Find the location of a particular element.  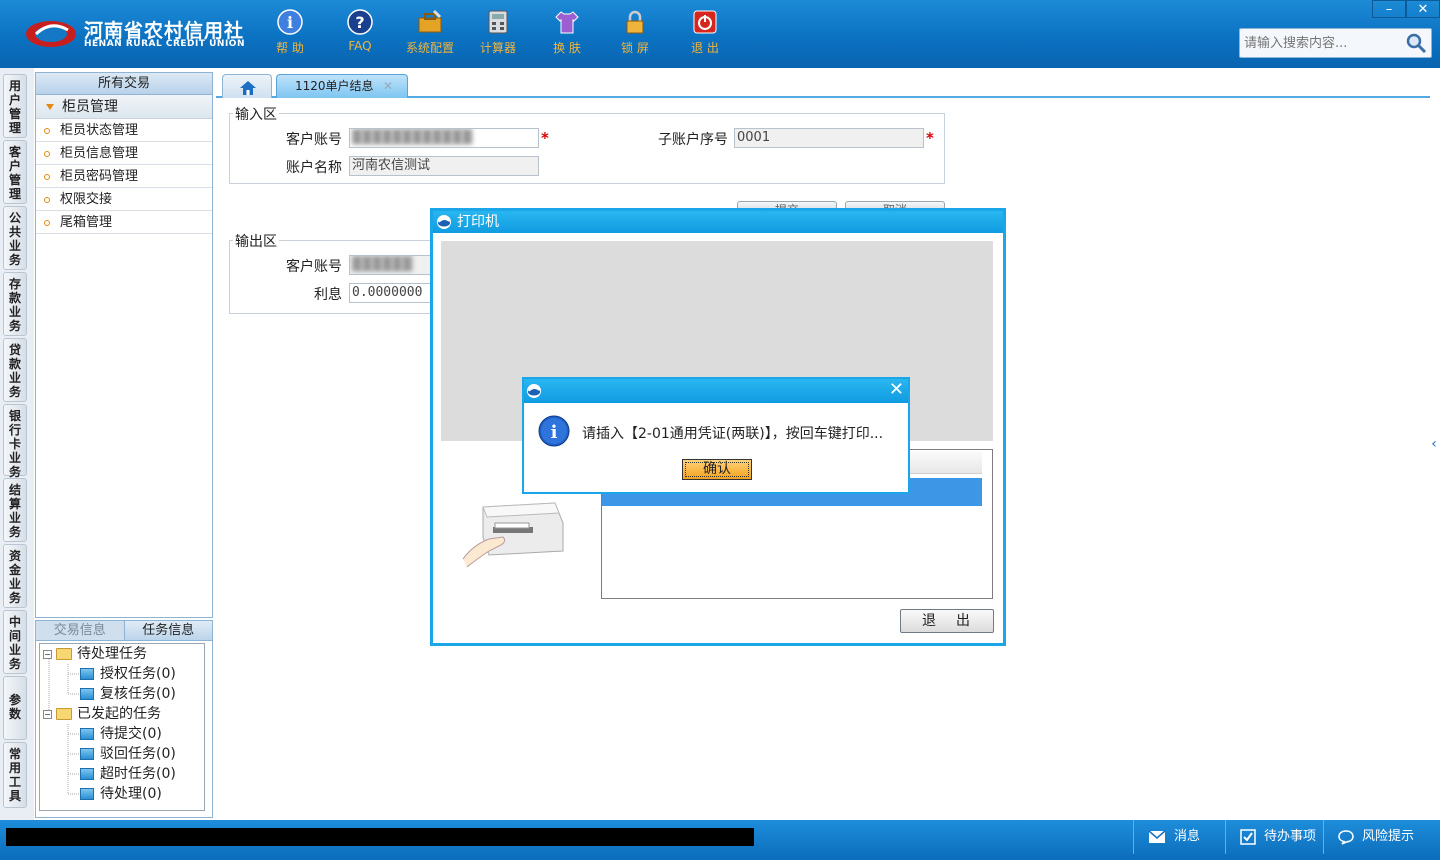

menu-item-teller-info: 柜员信息管理 is located at coordinates (124, 153).